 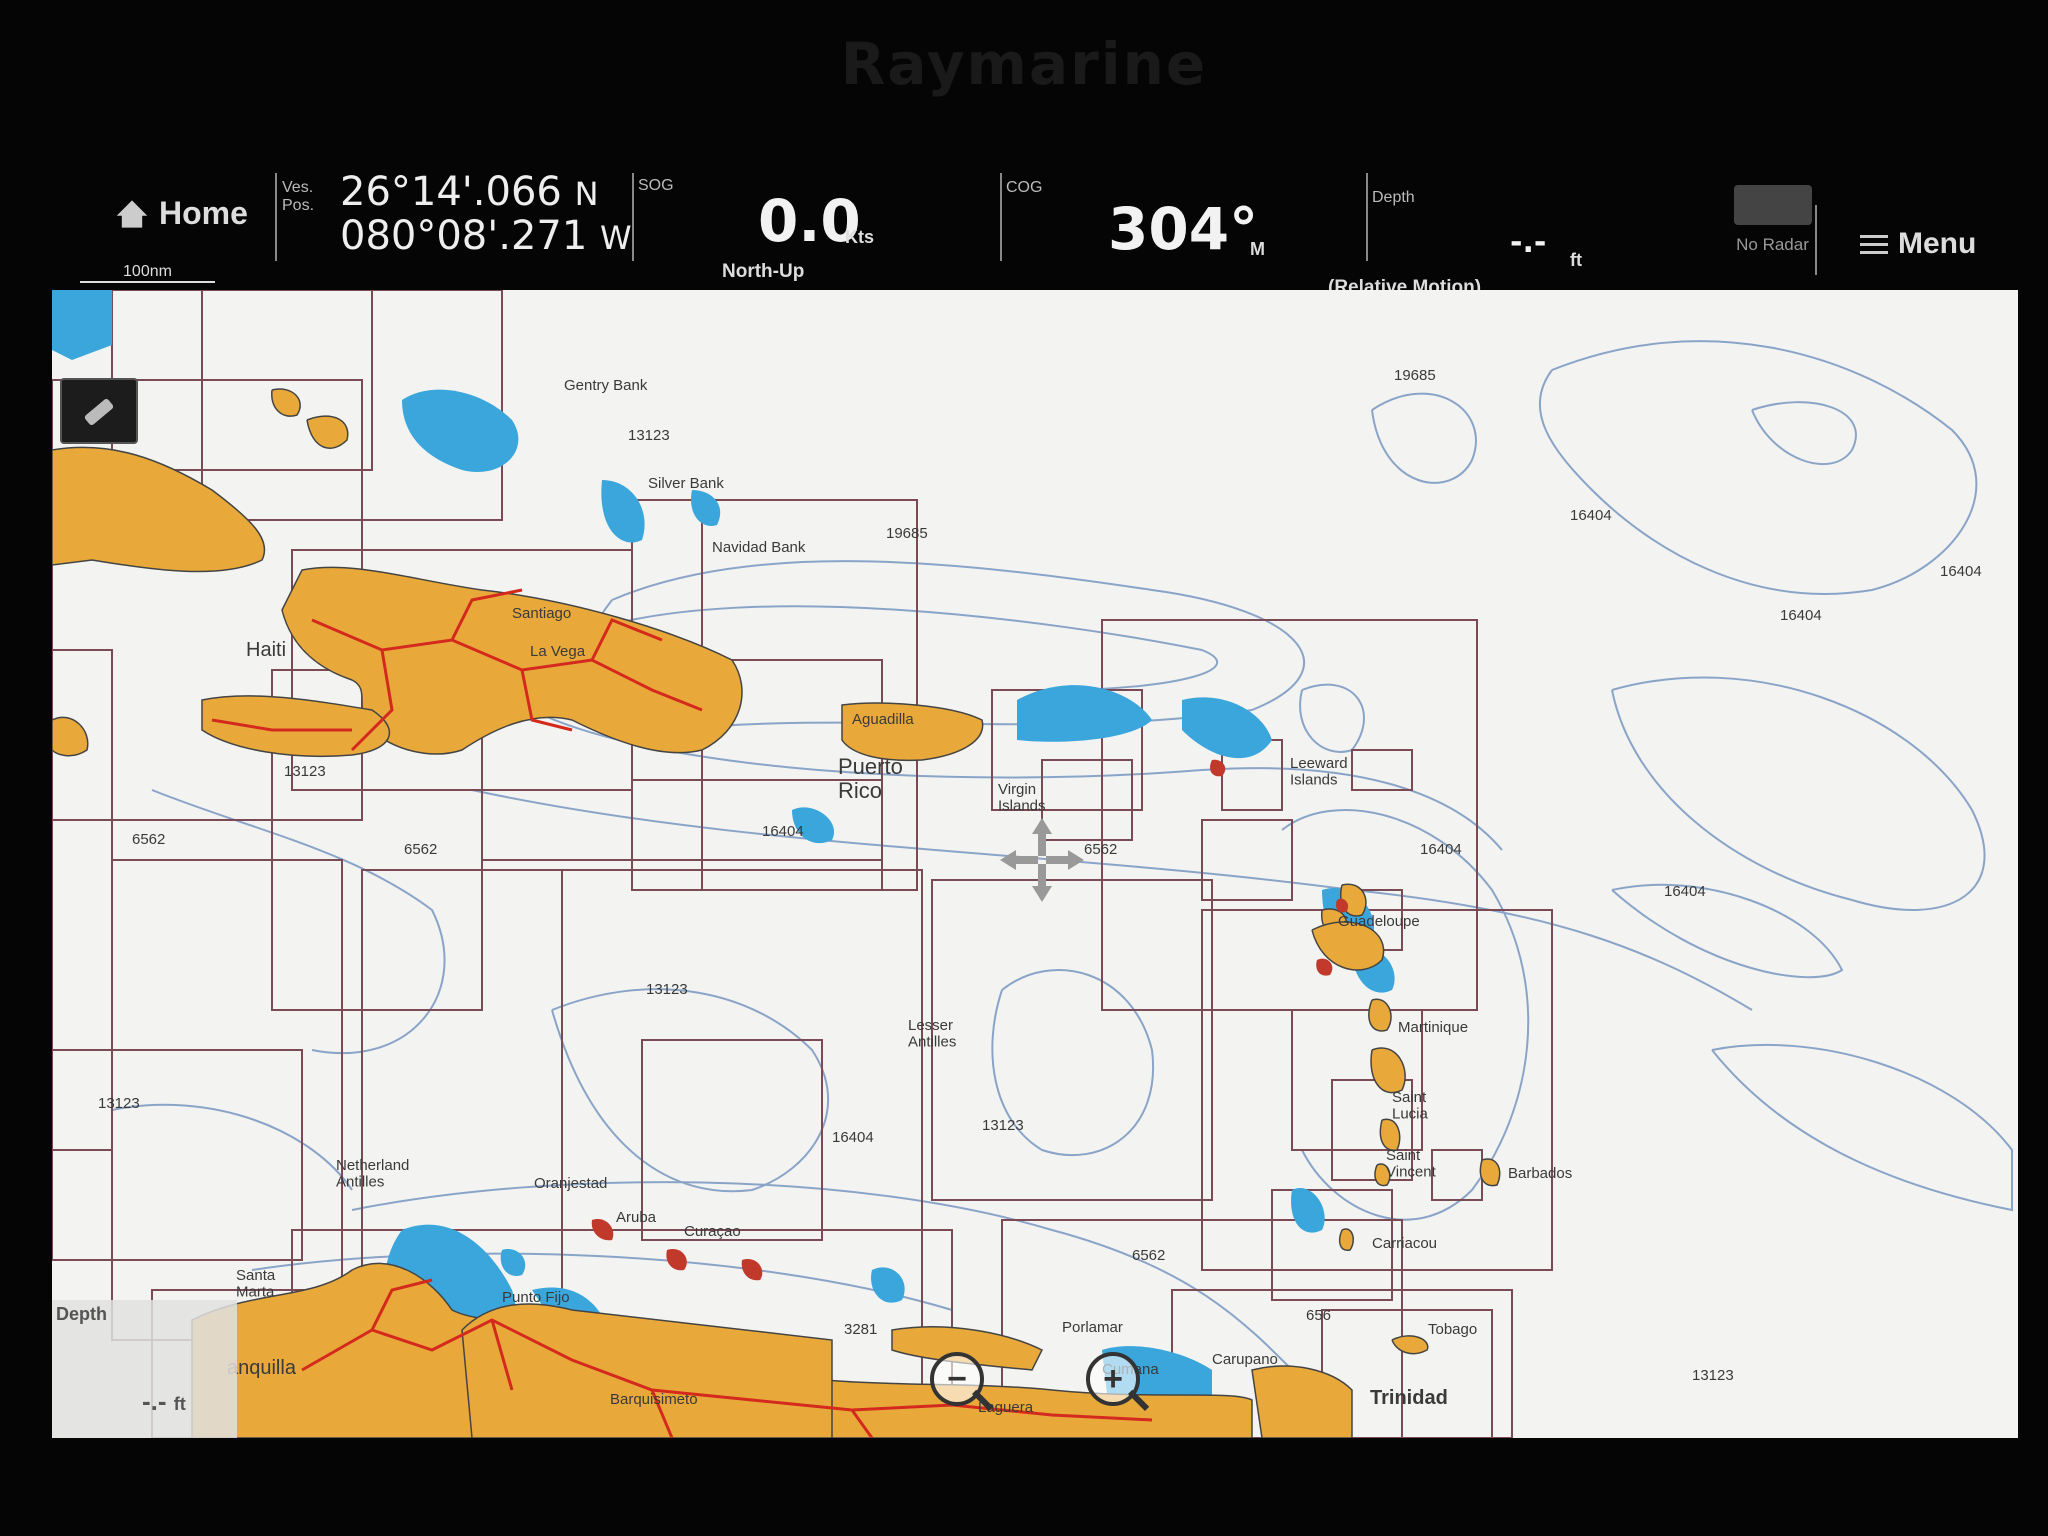 What do you see at coordinates (932, 1034) in the screenshot?
I see `lesser-antilles-label: Lesser Antilles` at bounding box center [932, 1034].